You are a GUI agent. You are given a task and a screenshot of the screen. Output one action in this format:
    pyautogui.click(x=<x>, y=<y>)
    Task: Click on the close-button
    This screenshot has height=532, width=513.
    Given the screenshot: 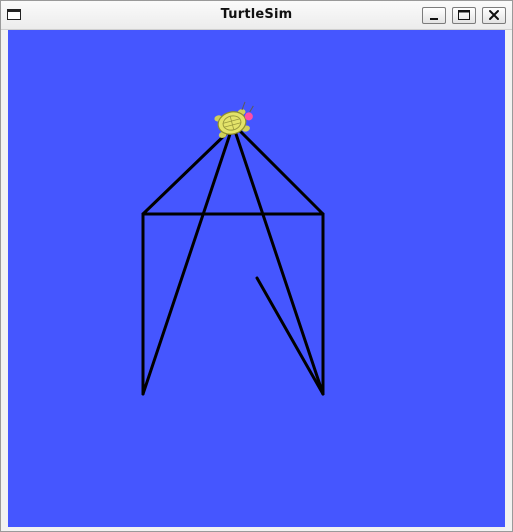 What is the action you would take?
    pyautogui.click(x=494, y=15)
    